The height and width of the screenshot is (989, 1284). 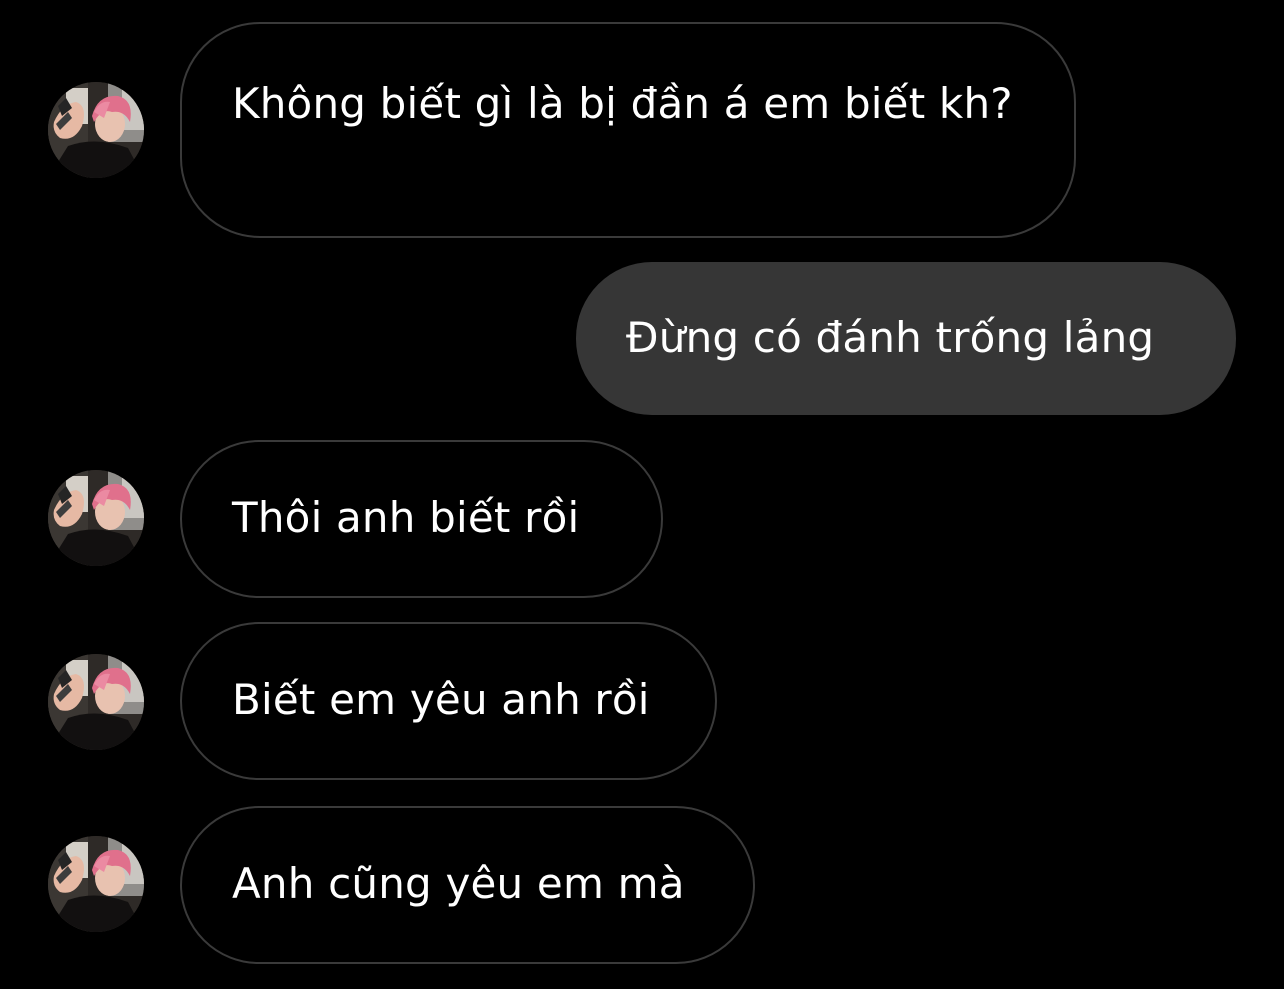 What do you see at coordinates (890, 337) in the screenshot?
I see `message-text: Đừng có đánh trống lảng` at bounding box center [890, 337].